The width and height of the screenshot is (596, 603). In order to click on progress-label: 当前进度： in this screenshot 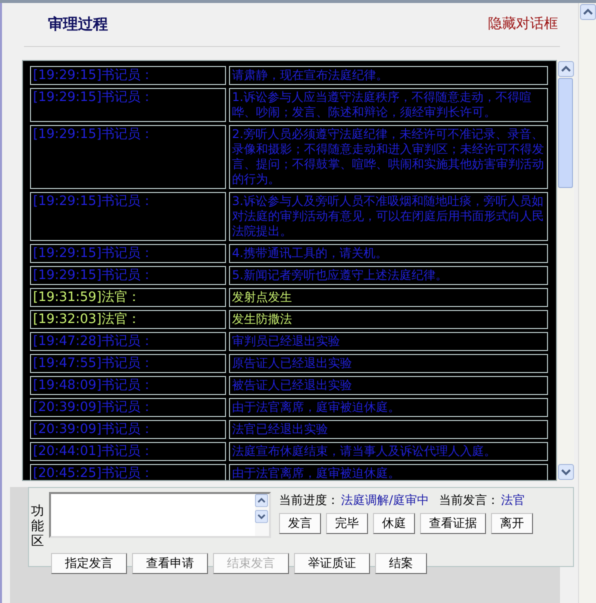, I will do `click(309, 500)`.